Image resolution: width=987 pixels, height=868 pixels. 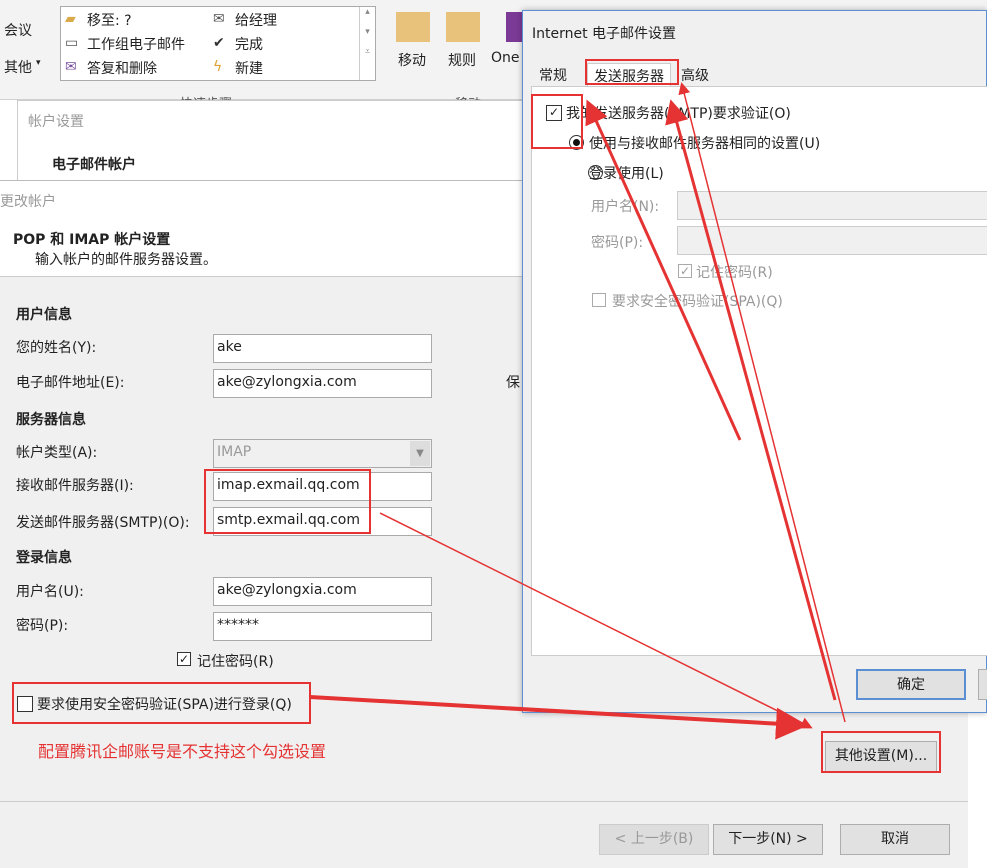 What do you see at coordinates (161, 703) in the screenshot?
I see `highlight-spa` at bounding box center [161, 703].